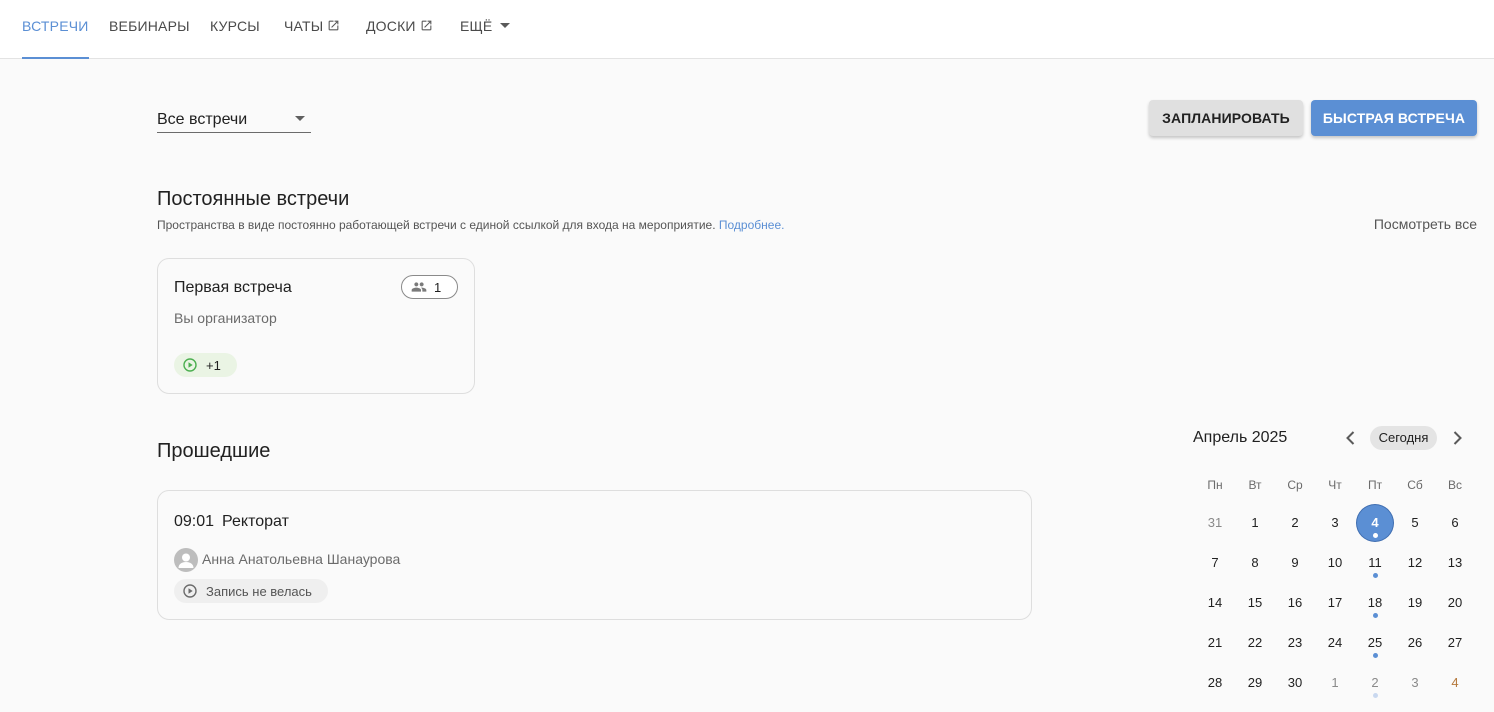 Image resolution: width=1494 pixels, height=712 pixels. What do you see at coordinates (1255, 683) in the screenshot?
I see `calendar-day: 29` at bounding box center [1255, 683].